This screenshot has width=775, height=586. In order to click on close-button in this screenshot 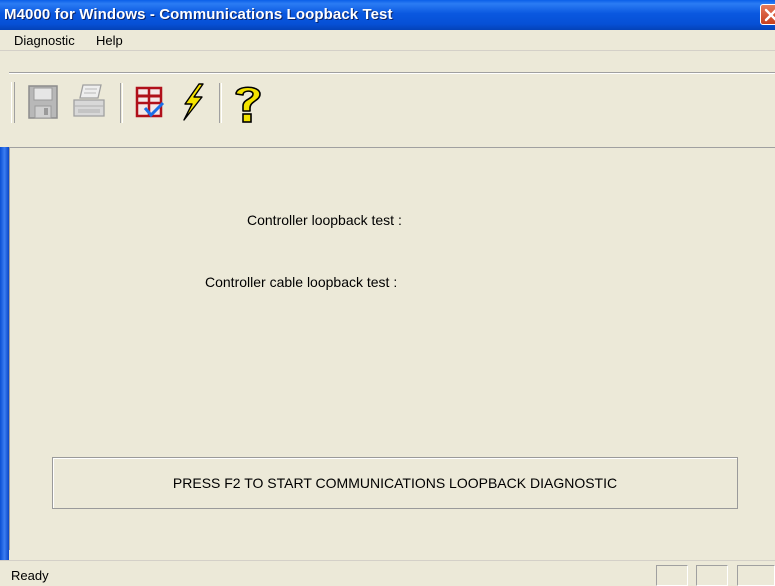, I will do `click(767, 14)`.